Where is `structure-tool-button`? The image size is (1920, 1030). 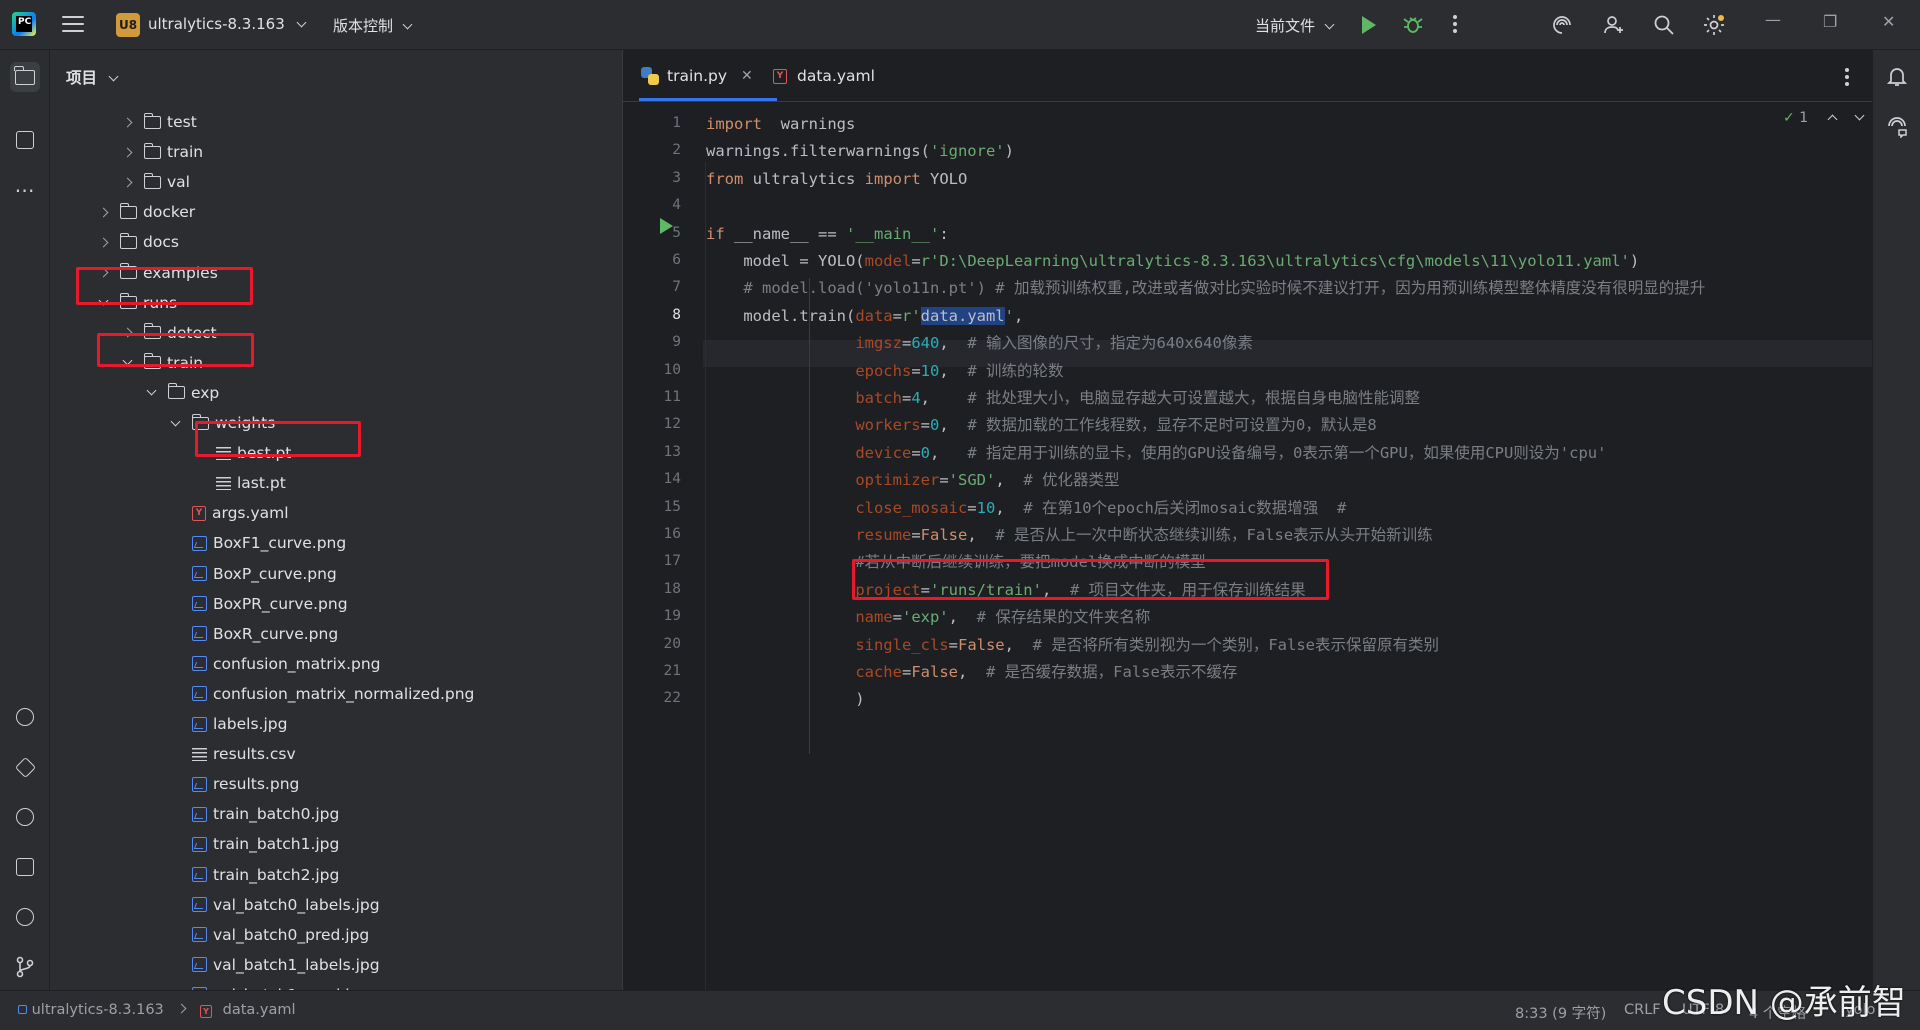
structure-tool-button is located at coordinates (25, 140).